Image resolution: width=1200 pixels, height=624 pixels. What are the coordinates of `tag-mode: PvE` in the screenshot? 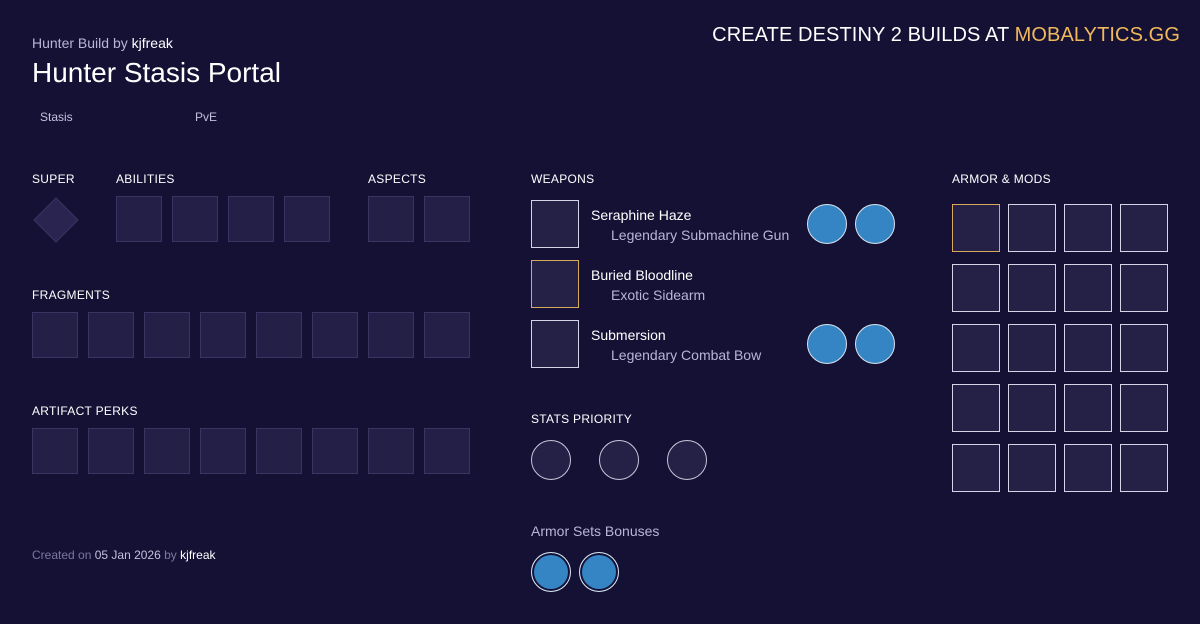 It's located at (206, 117).